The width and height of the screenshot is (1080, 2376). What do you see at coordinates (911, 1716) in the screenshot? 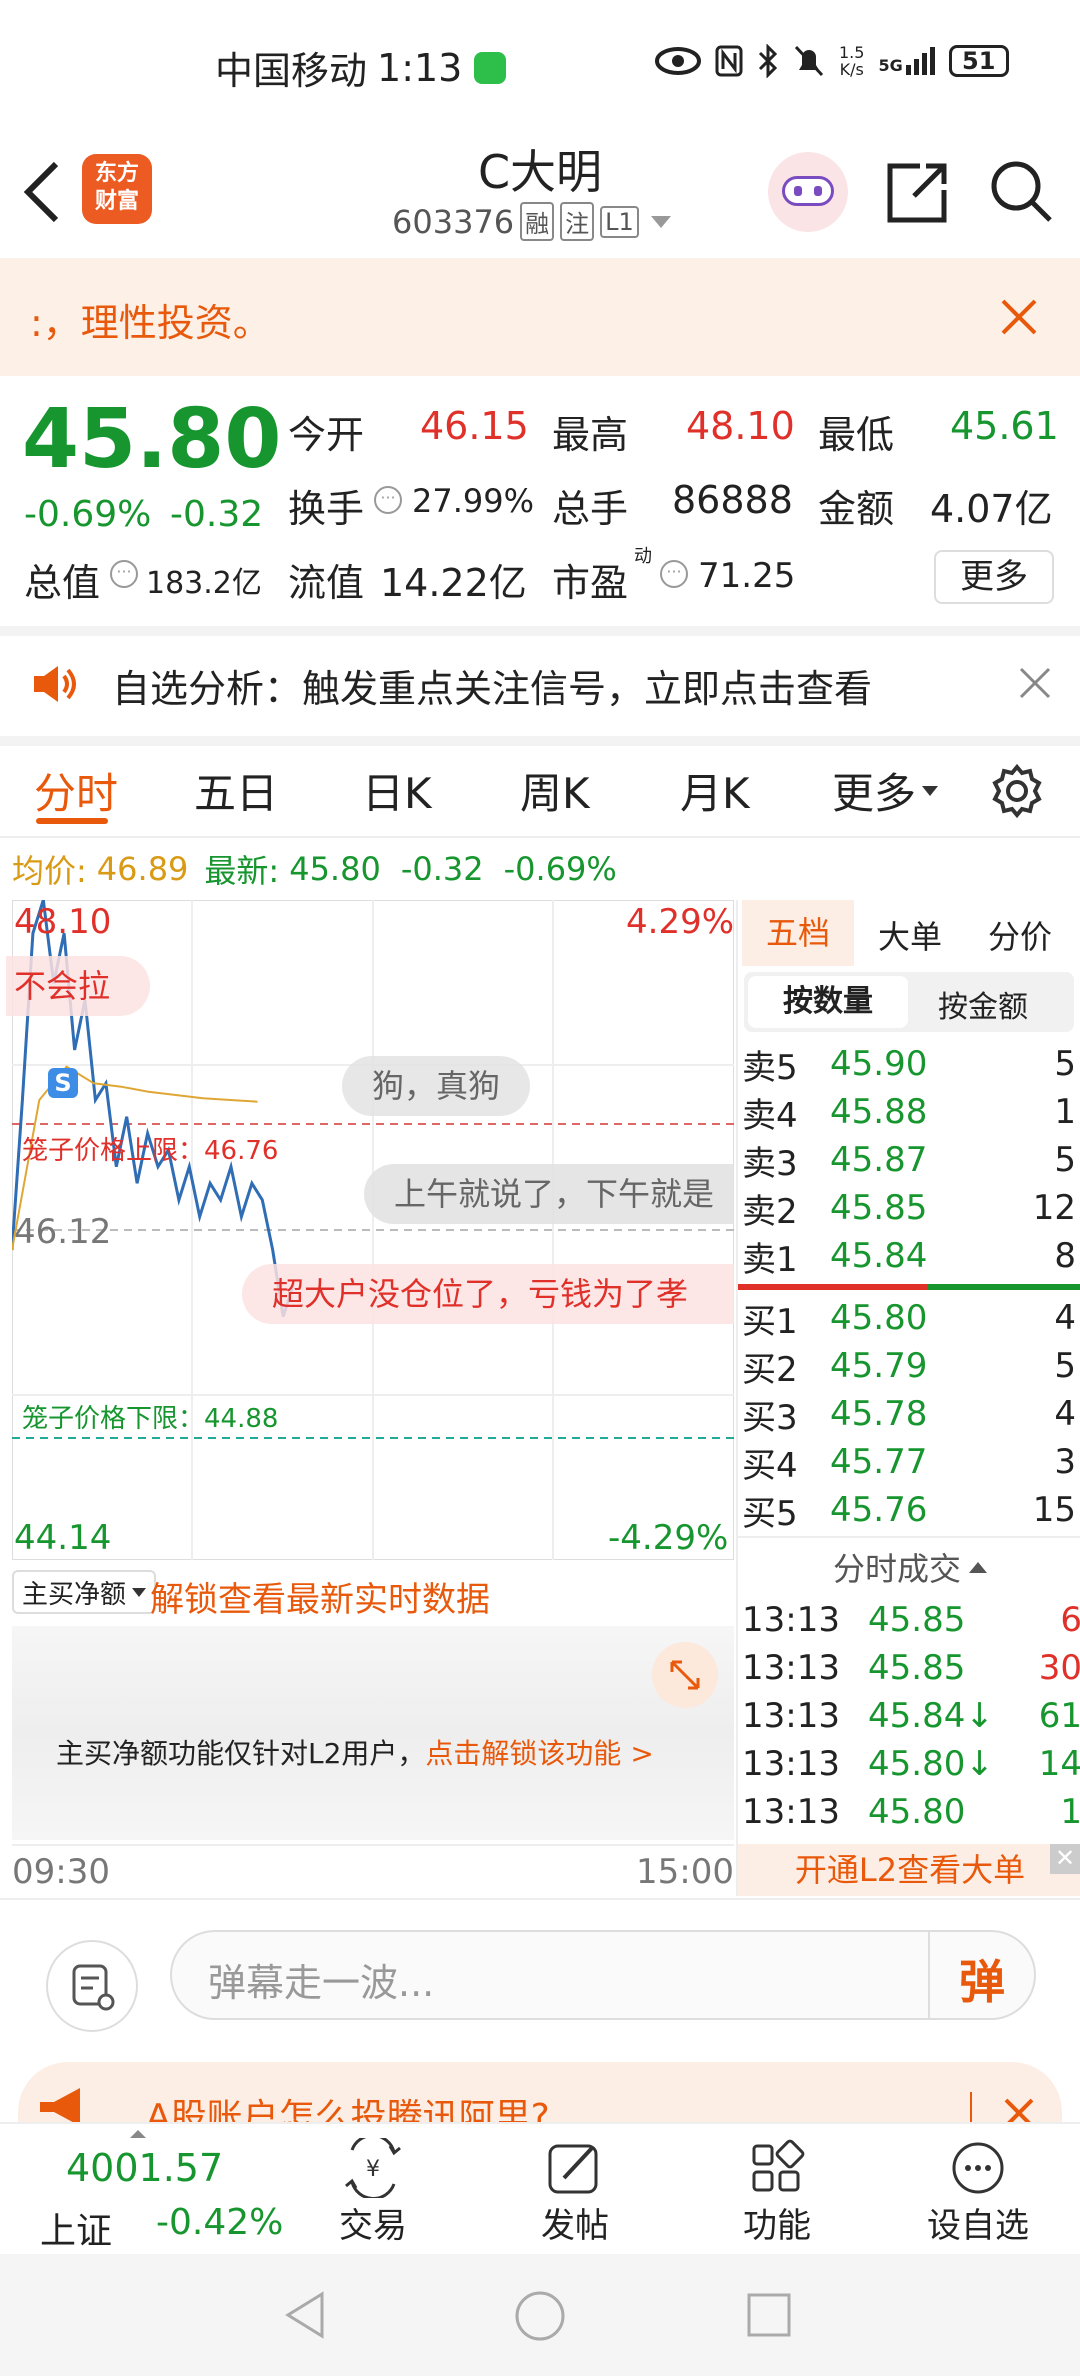
I see `tick-row: 13:13 45.84 ↓ 61` at bounding box center [911, 1716].